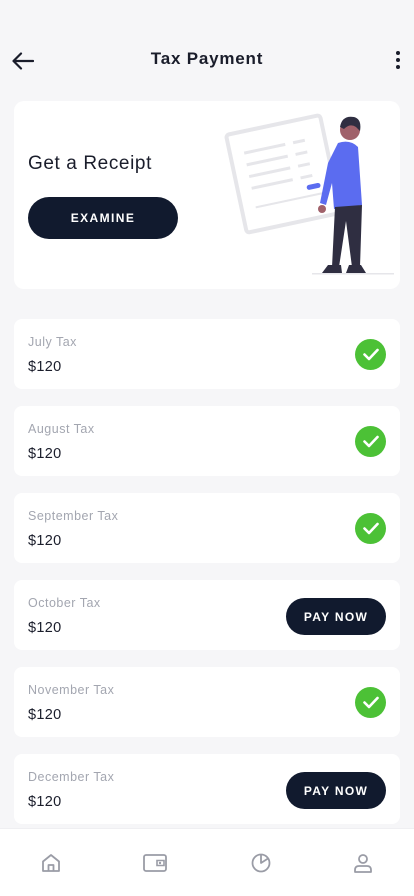  What do you see at coordinates (207, 528) in the screenshot?
I see `tax-item-september: September Tax $120` at bounding box center [207, 528].